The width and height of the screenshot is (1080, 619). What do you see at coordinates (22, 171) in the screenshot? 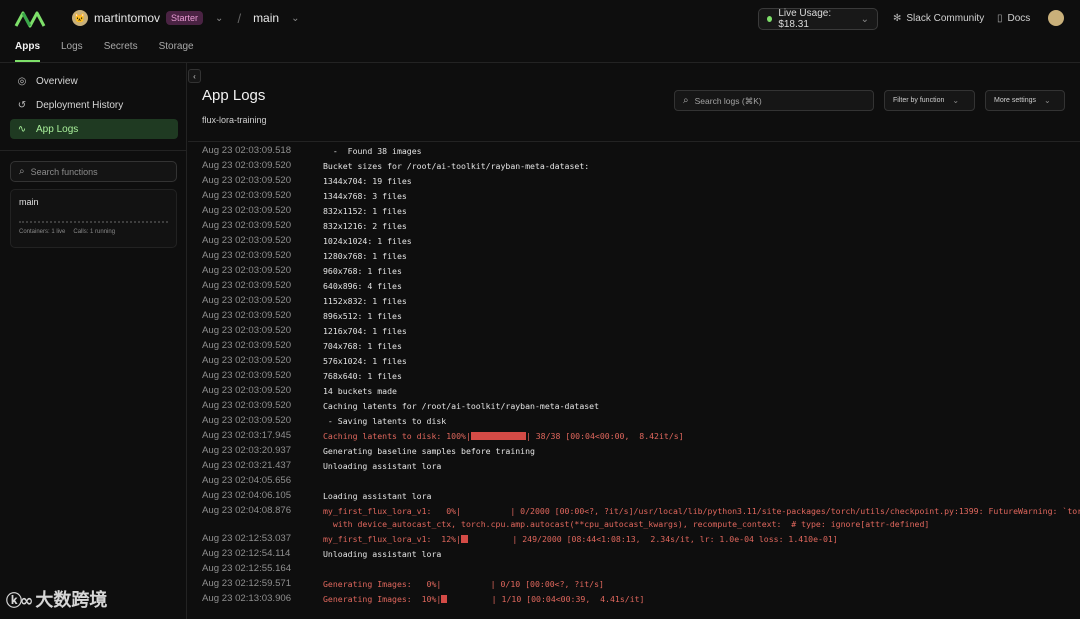
I see `search-icon: ⌕` at bounding box center [22, 171].